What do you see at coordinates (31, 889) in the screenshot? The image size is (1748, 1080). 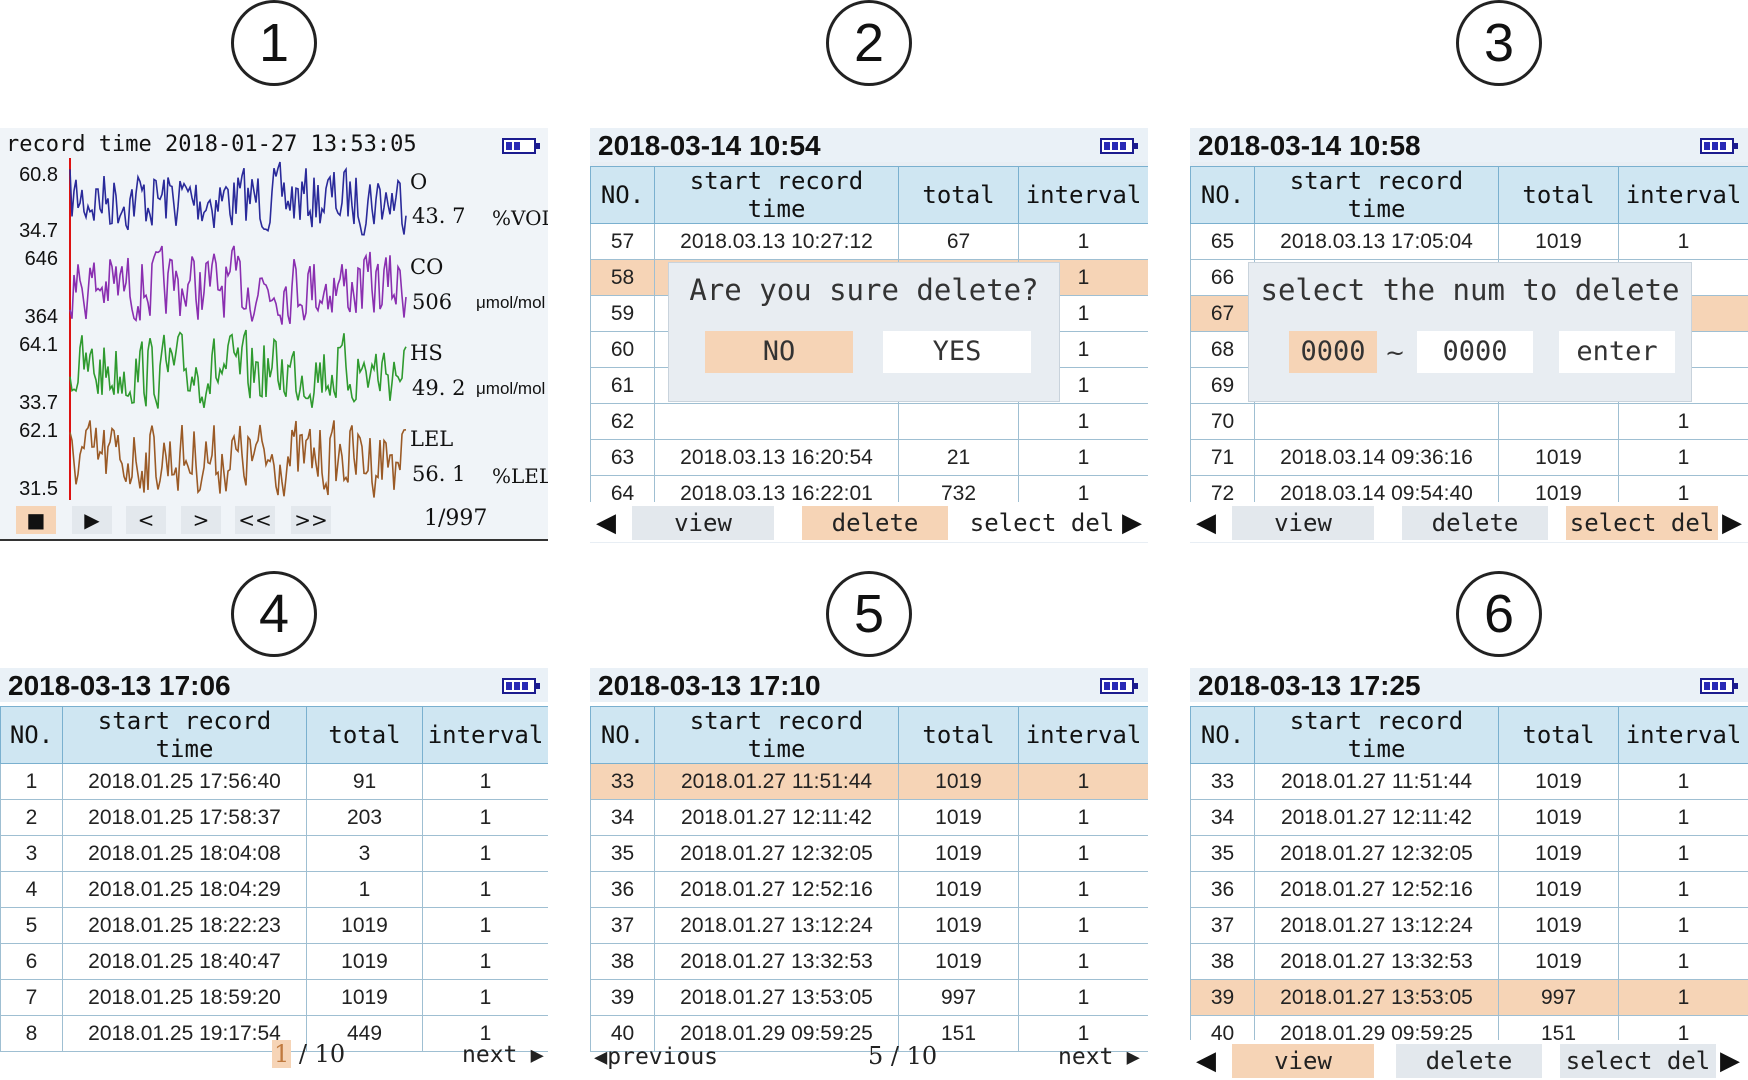 I see `cell-no: 4` at bounding box center [31, 889].